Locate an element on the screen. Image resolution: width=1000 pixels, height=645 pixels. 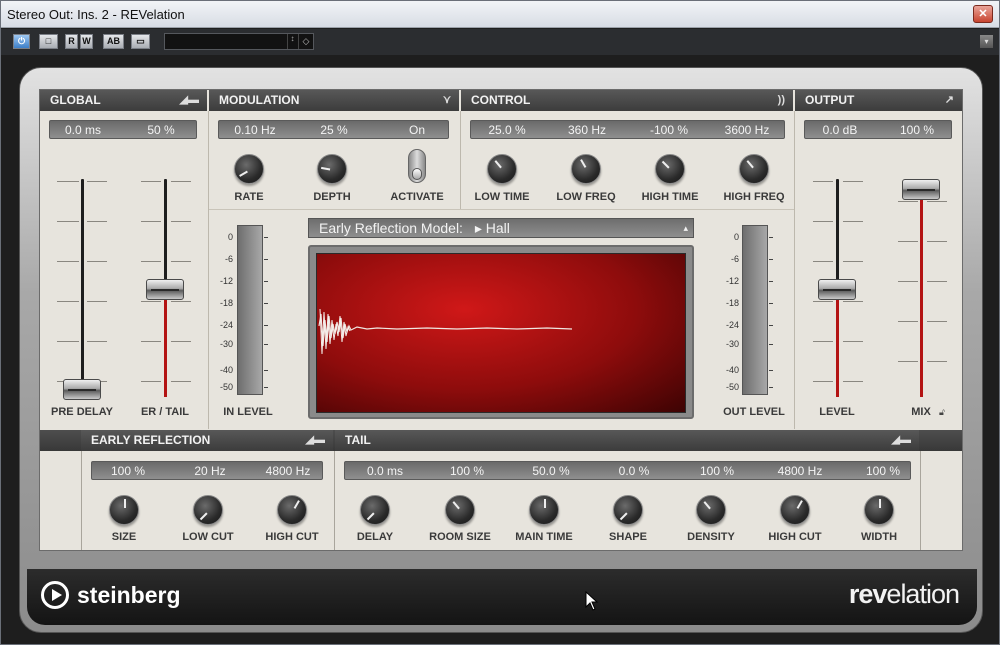
preset-menu-icon: ◇ is located at coordinates (305, 41).